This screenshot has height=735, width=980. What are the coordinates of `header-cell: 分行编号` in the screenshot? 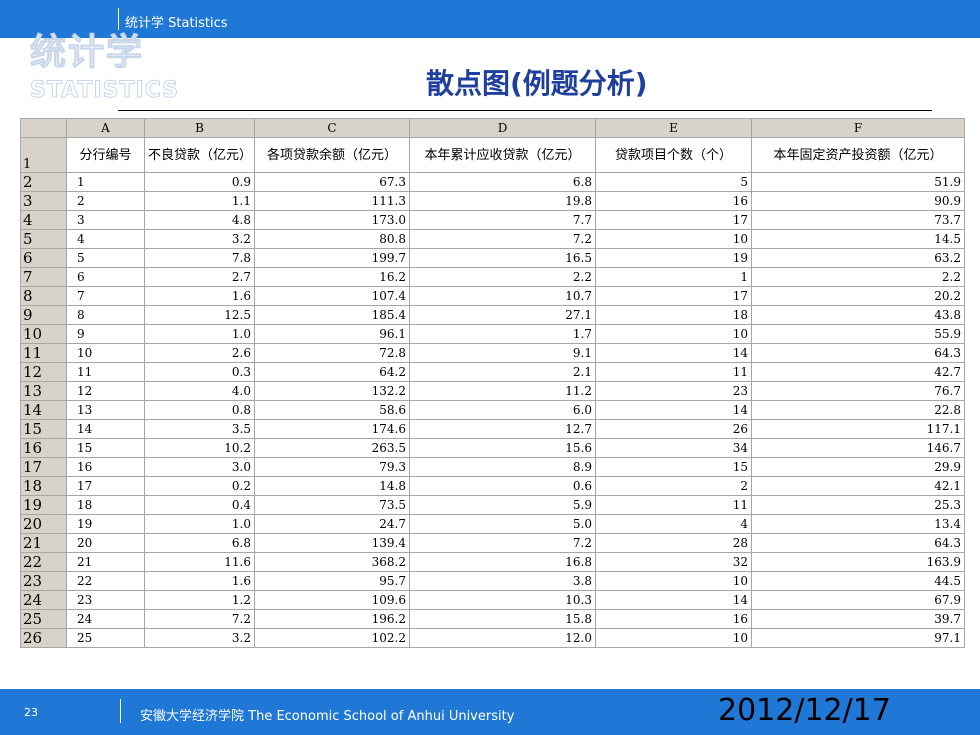 It's located at (105, 155).